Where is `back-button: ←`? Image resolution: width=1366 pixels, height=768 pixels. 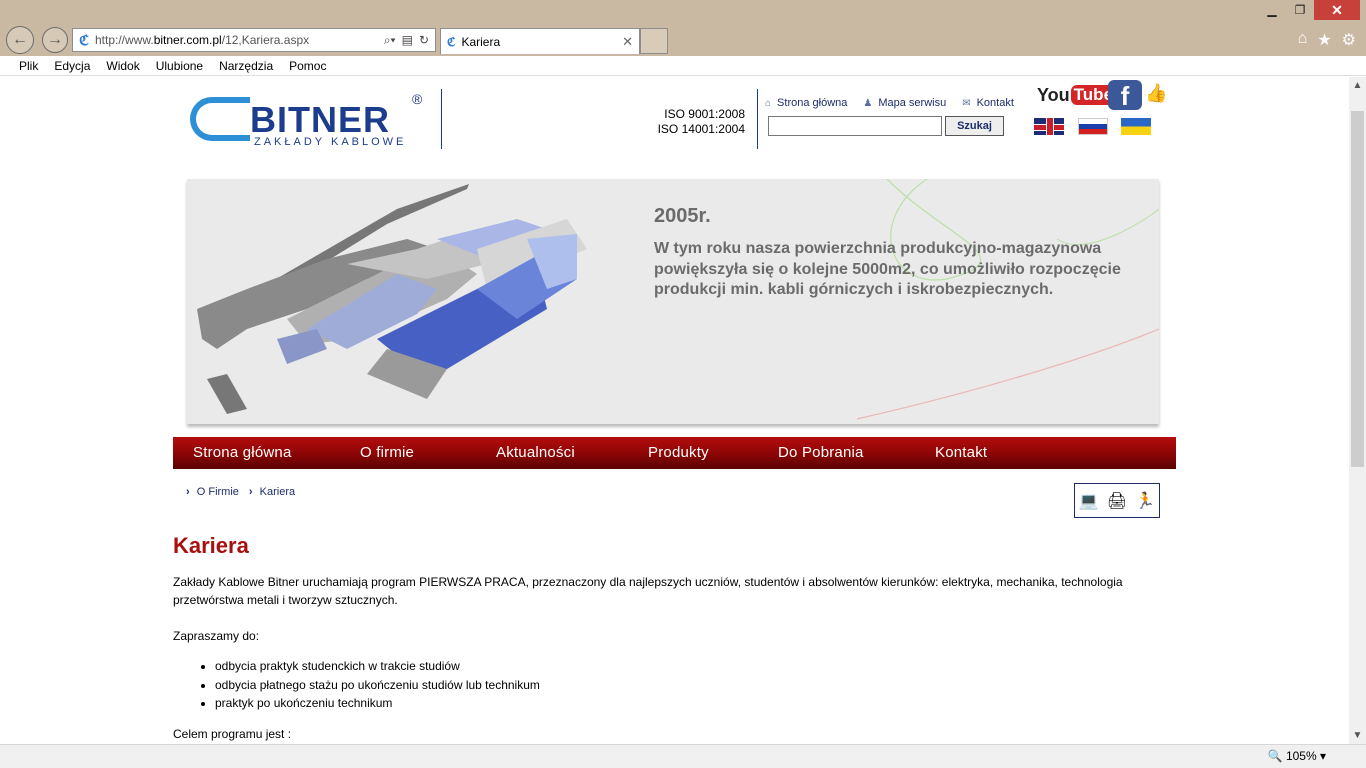 back-button: ← is located at coordinates (20, 40).